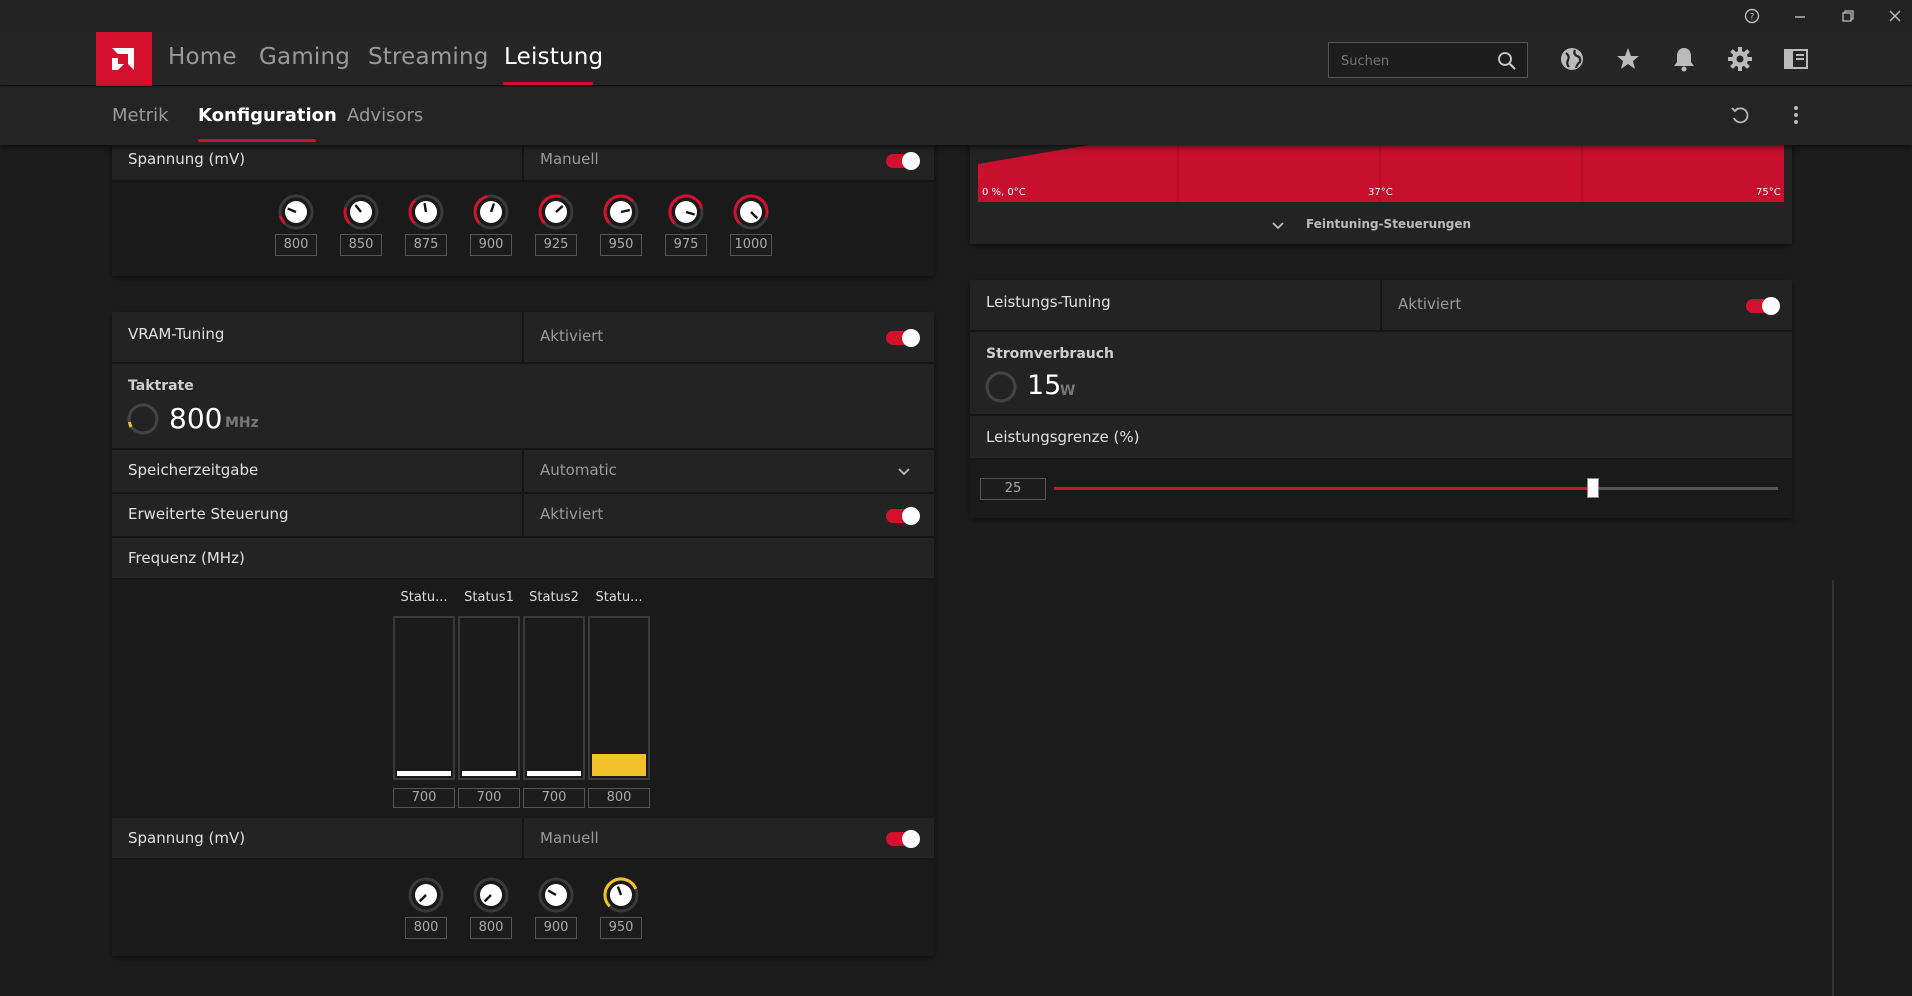  Describe the element at coordinates (548, 83) in the screenshot. I see `active-tab-indicator` at that location.